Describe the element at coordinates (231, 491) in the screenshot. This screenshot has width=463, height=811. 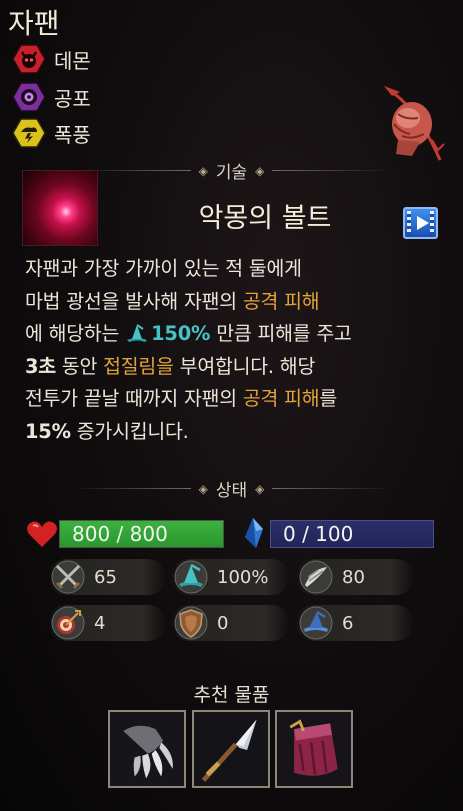
I see `stats-section-label: 상태` at that location.